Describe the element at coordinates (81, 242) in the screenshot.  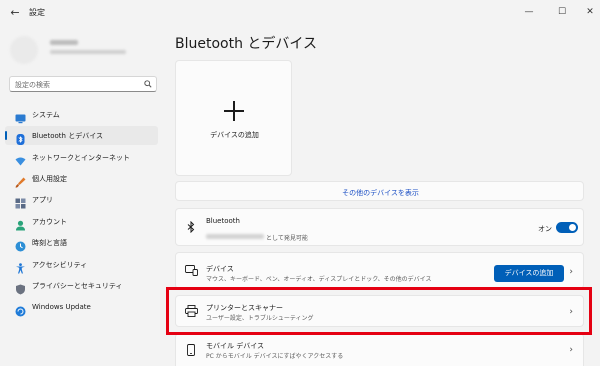
I see `sidebar-item-time-language: 時刻と言語` at that location.